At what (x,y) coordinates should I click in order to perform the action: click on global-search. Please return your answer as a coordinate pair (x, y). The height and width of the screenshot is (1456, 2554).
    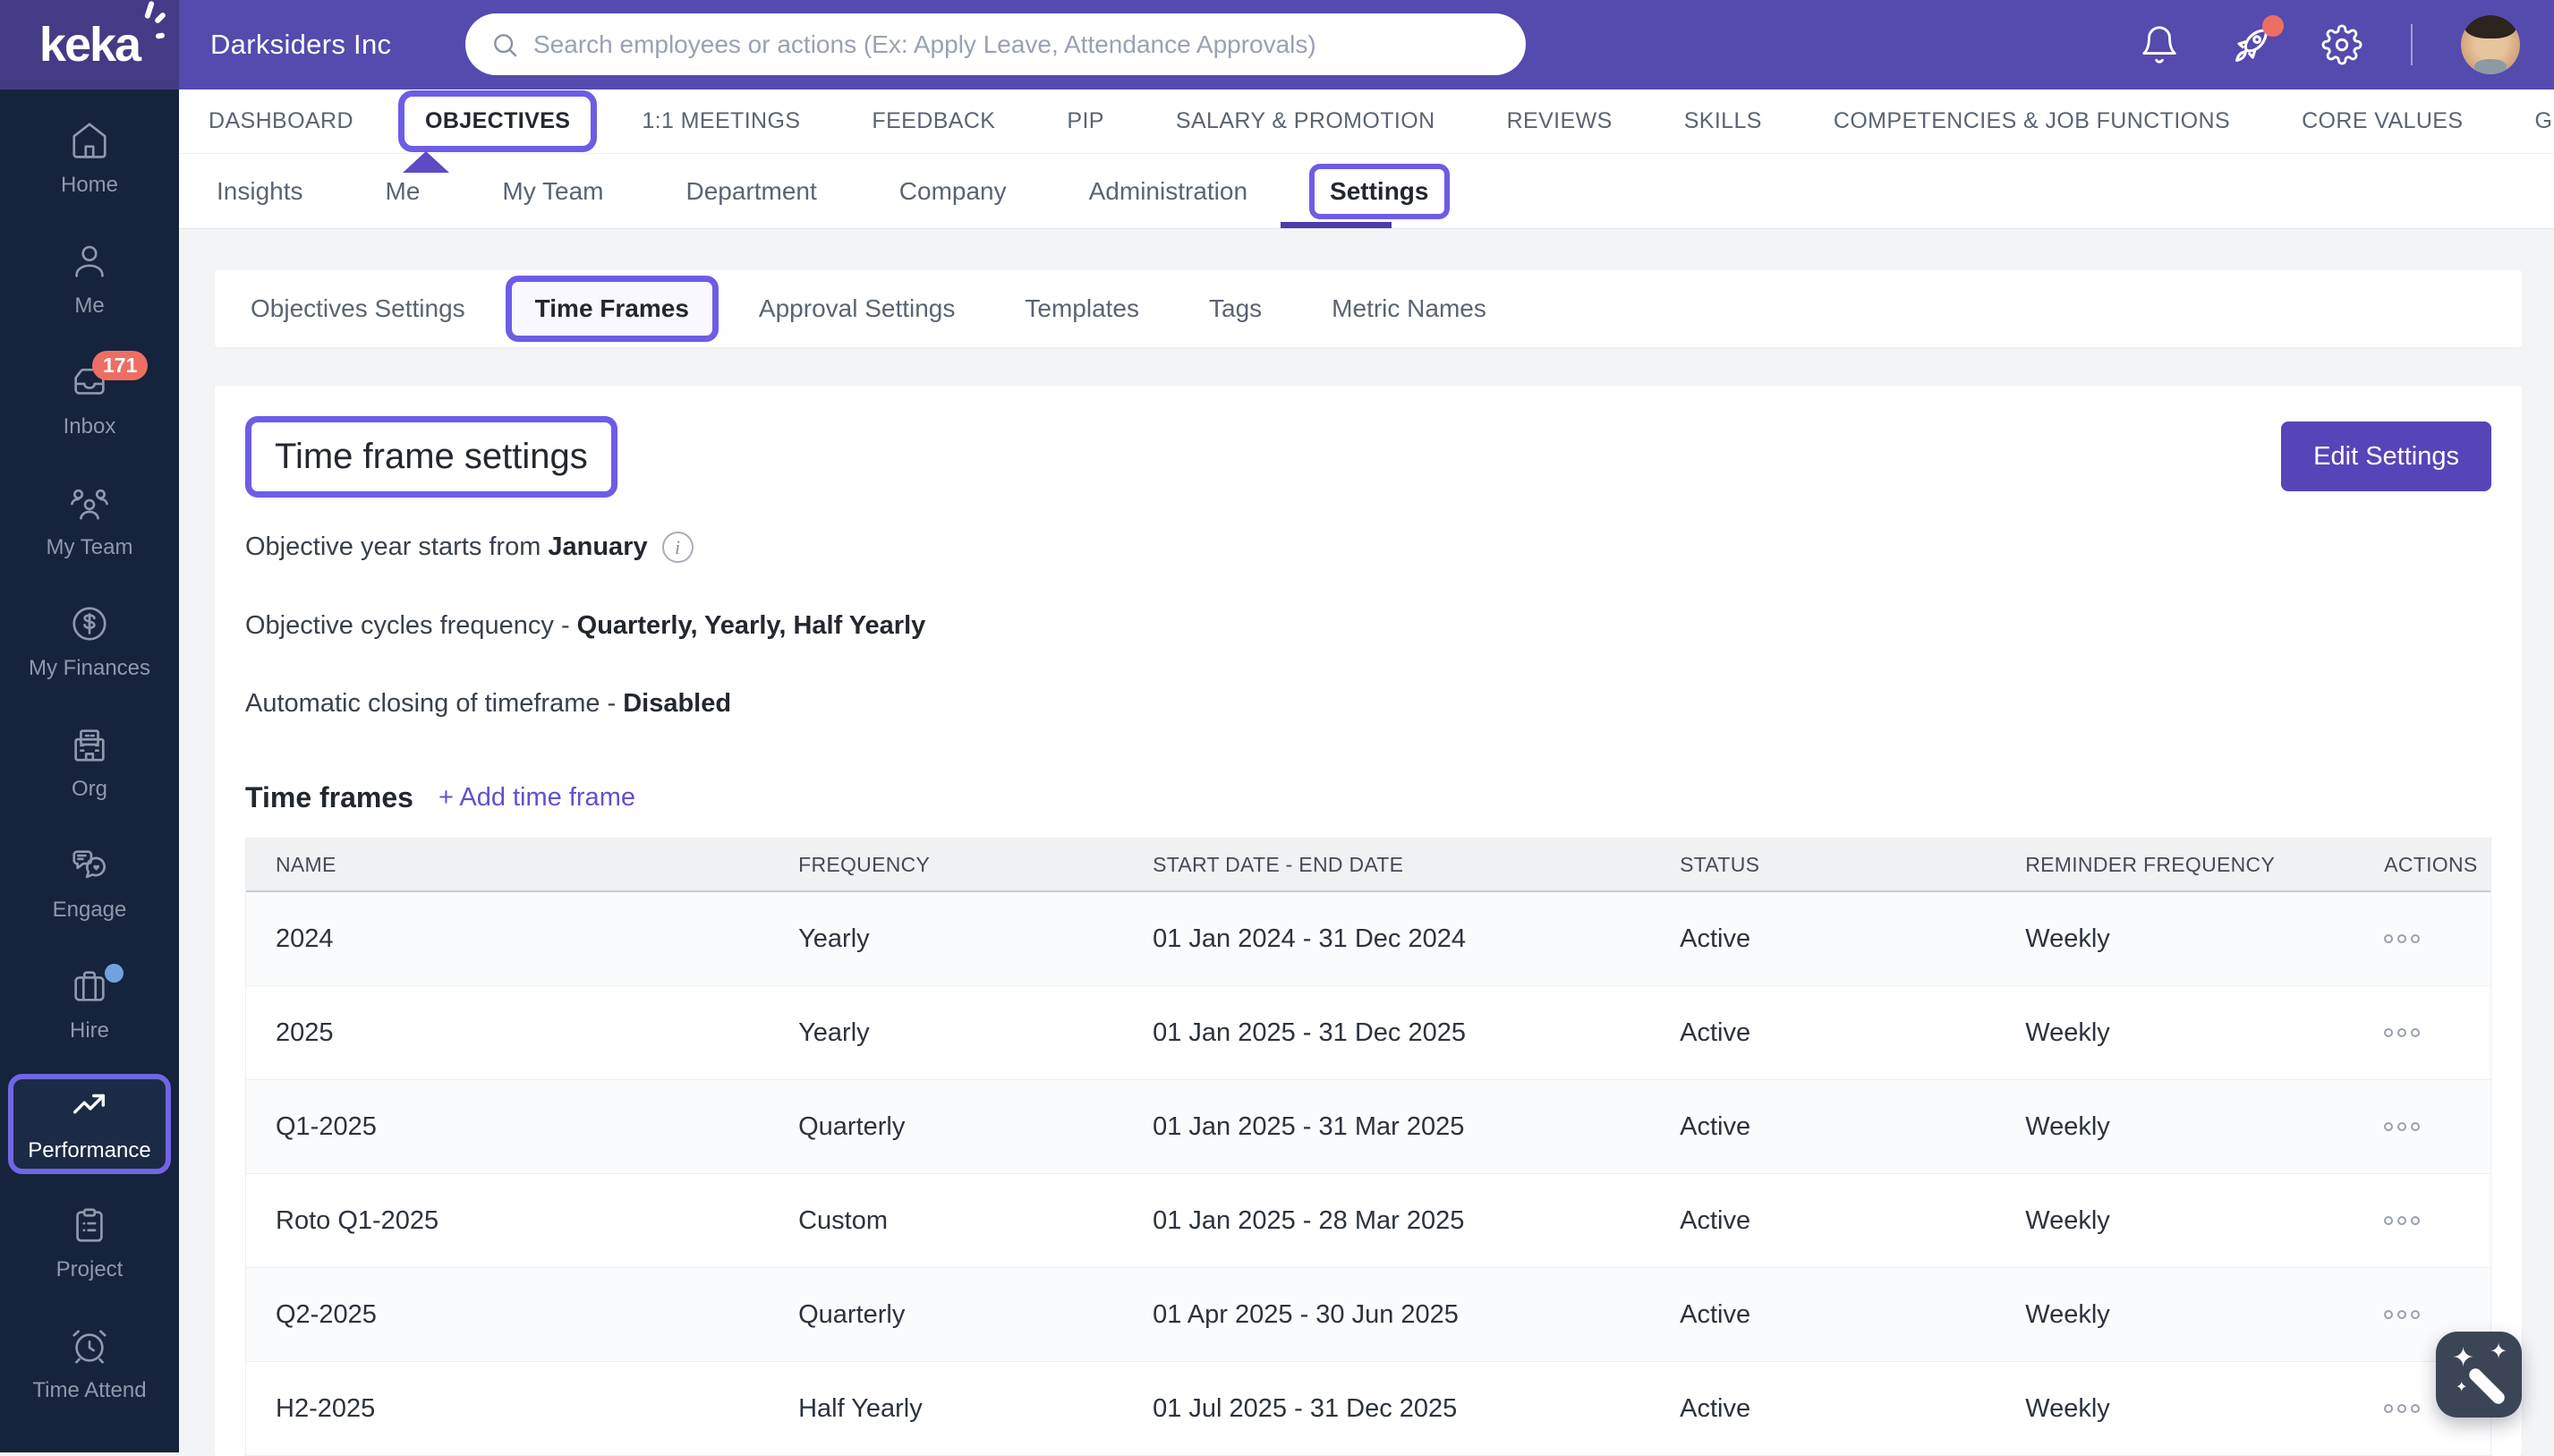
    Looking at the image, I should click on (995, 44).